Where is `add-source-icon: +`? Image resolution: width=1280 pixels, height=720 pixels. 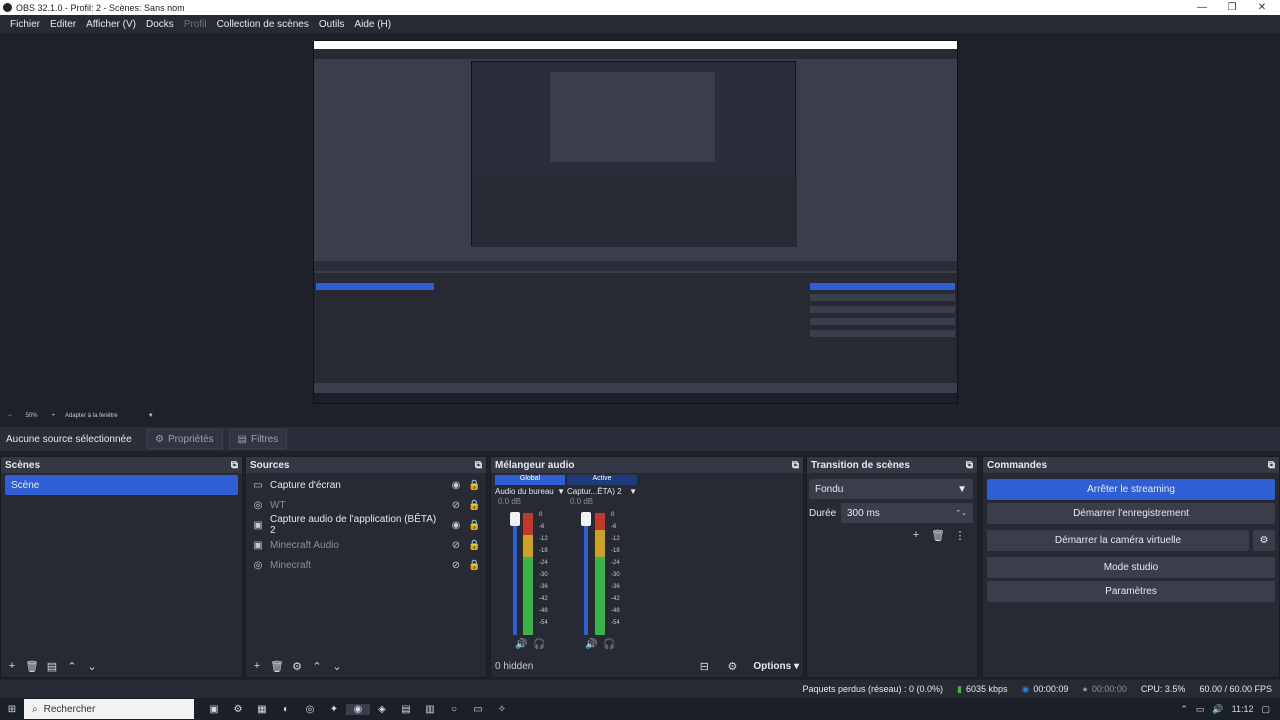 add-source-icon: + is located at coordinates (257, 666).